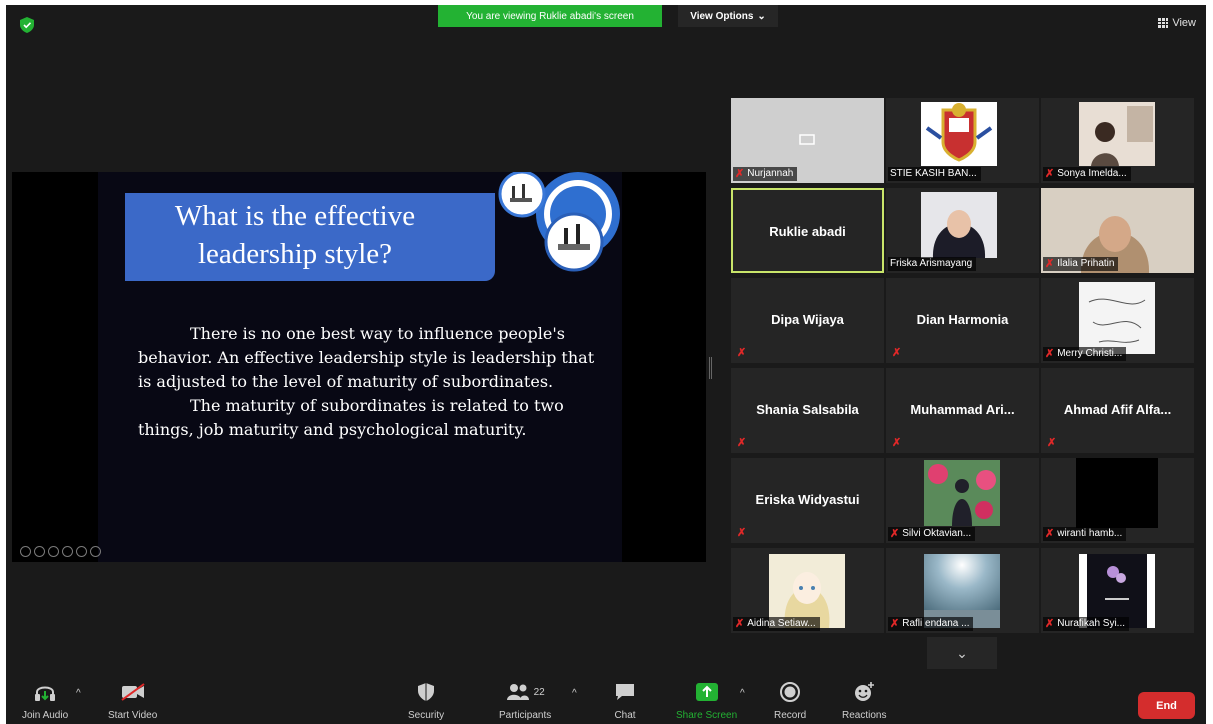 The width and height of the screenshot is (1213, 724). Describe the element at coordinates (95, 551) in the screenshot. I see `more-icon` at that location.